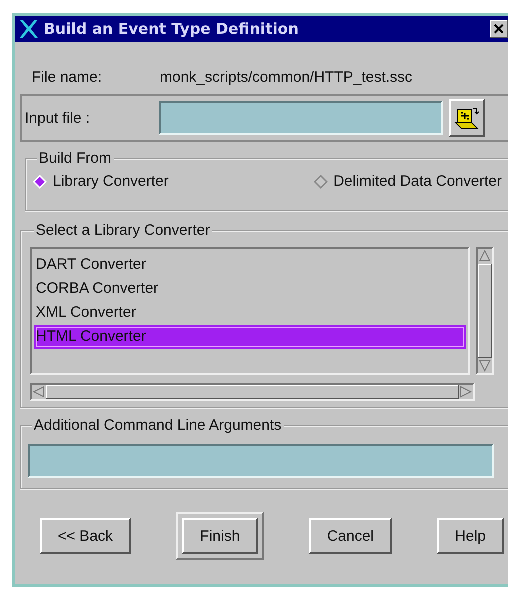  Describe the element at coordinates (101, 181) in the screenshot. I see `radio-option: Library Converter` at that location.